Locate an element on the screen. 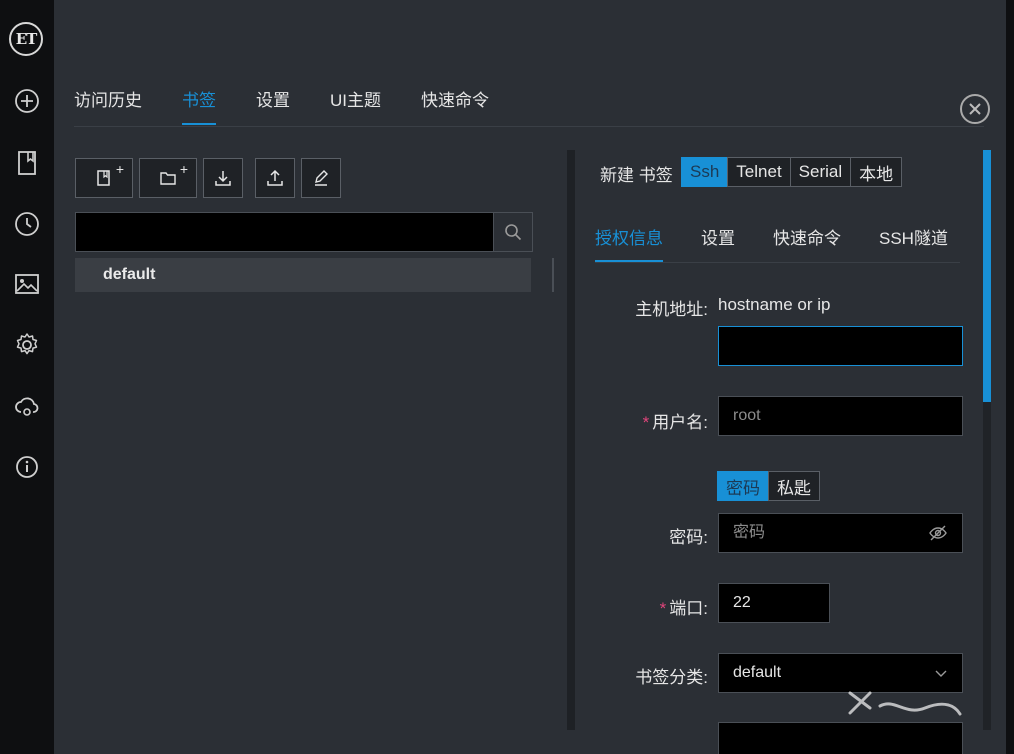  tab-settings: 设置 is located at coordinates (273, 105).